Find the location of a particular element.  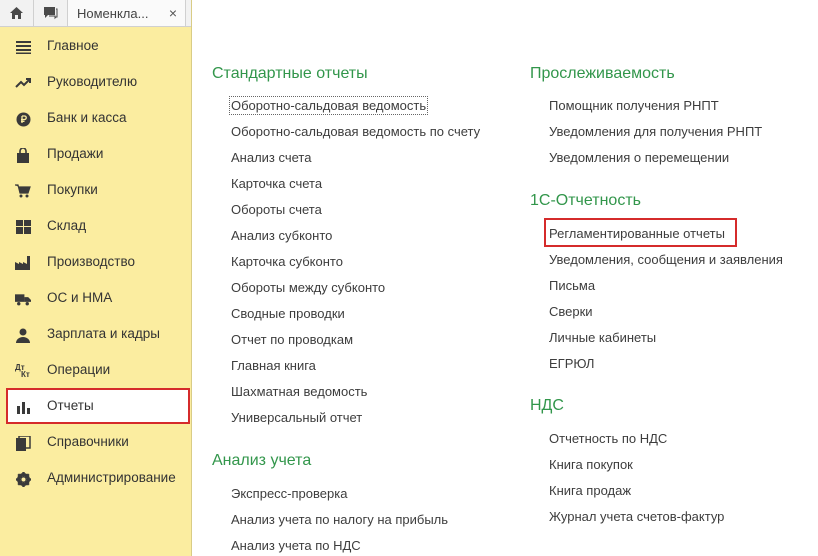

report-link: Сводные проводки is located at coordinates (288, 313).